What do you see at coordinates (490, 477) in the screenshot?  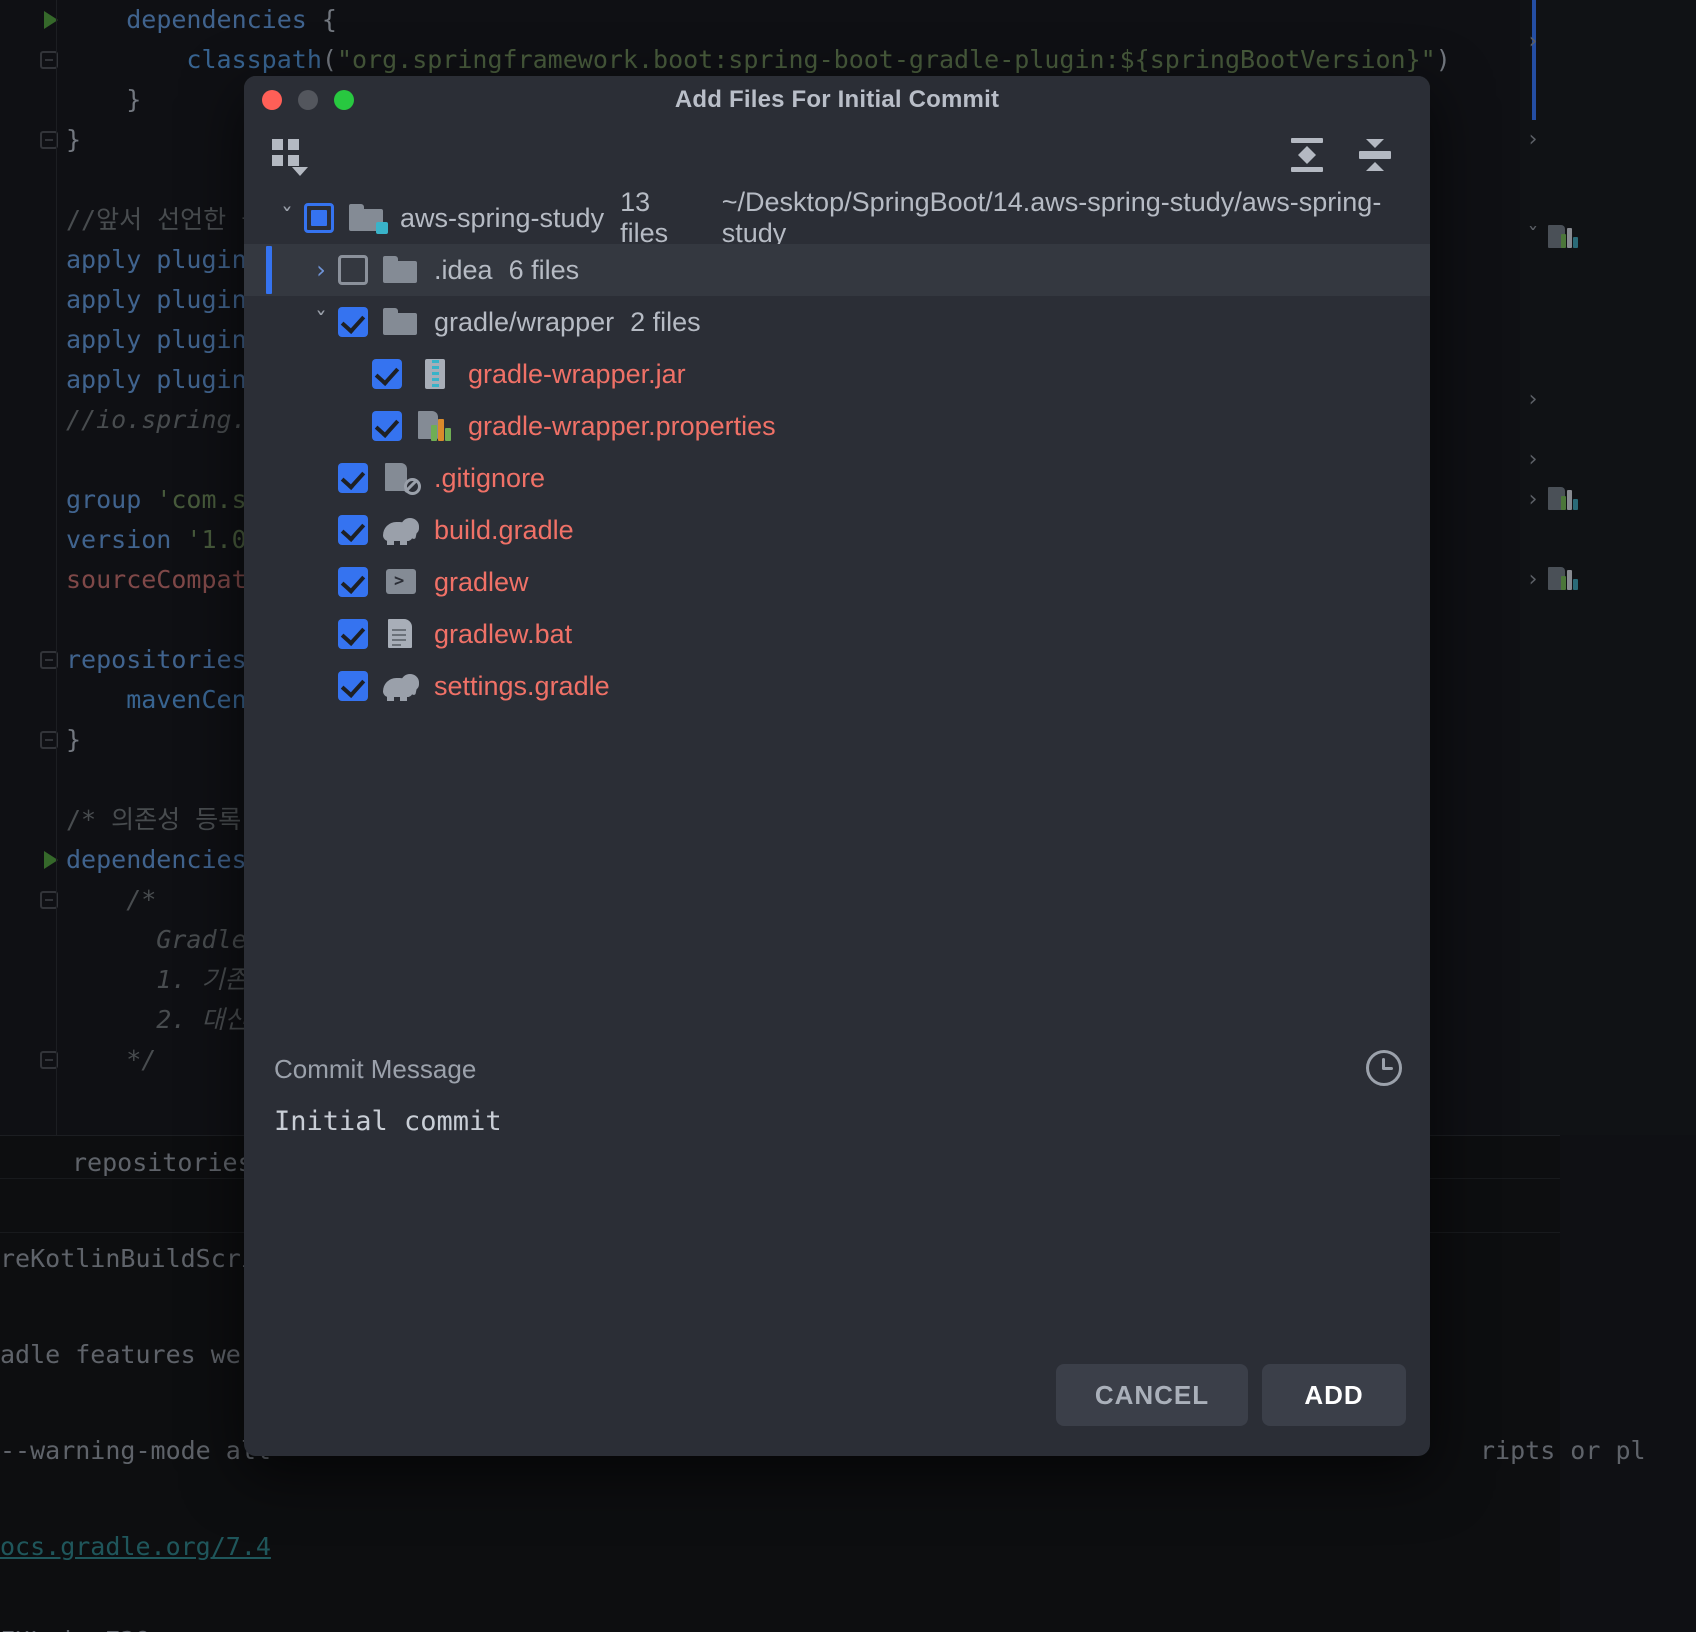 I see `tree-row-name: .gitignore` at bounding box center [490, 477].